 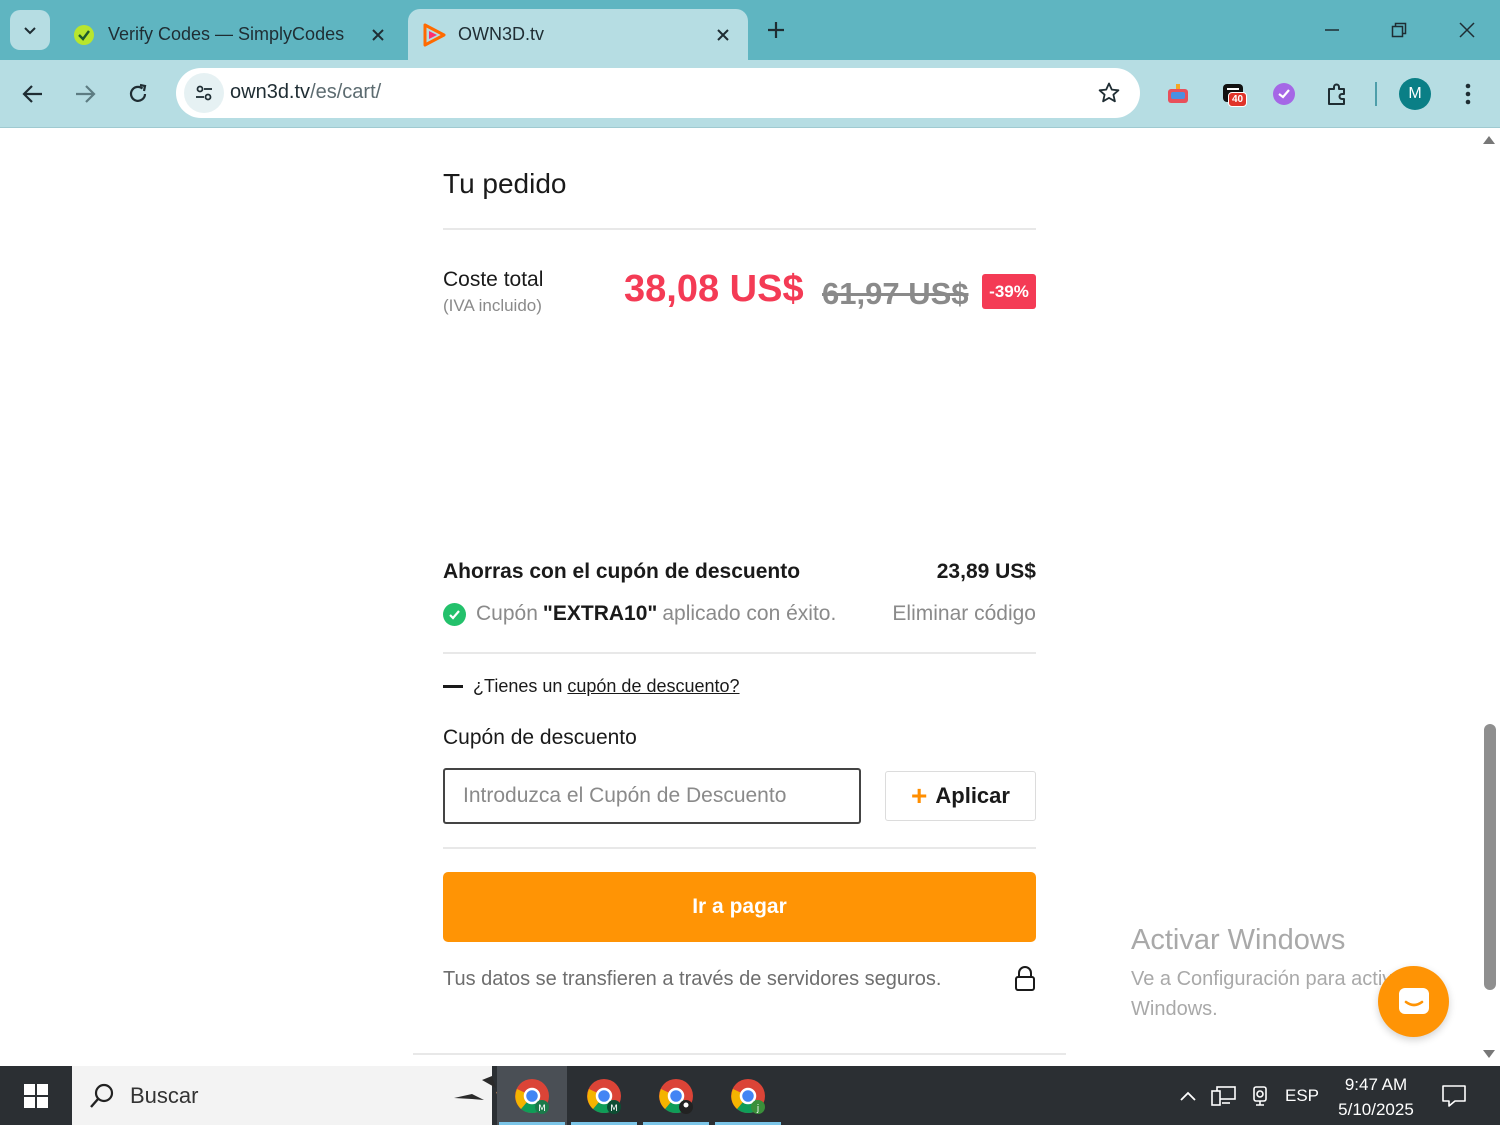 I want to click on tab-title: Verify Codes — SimplyCodes, so click(x=226, y=34).